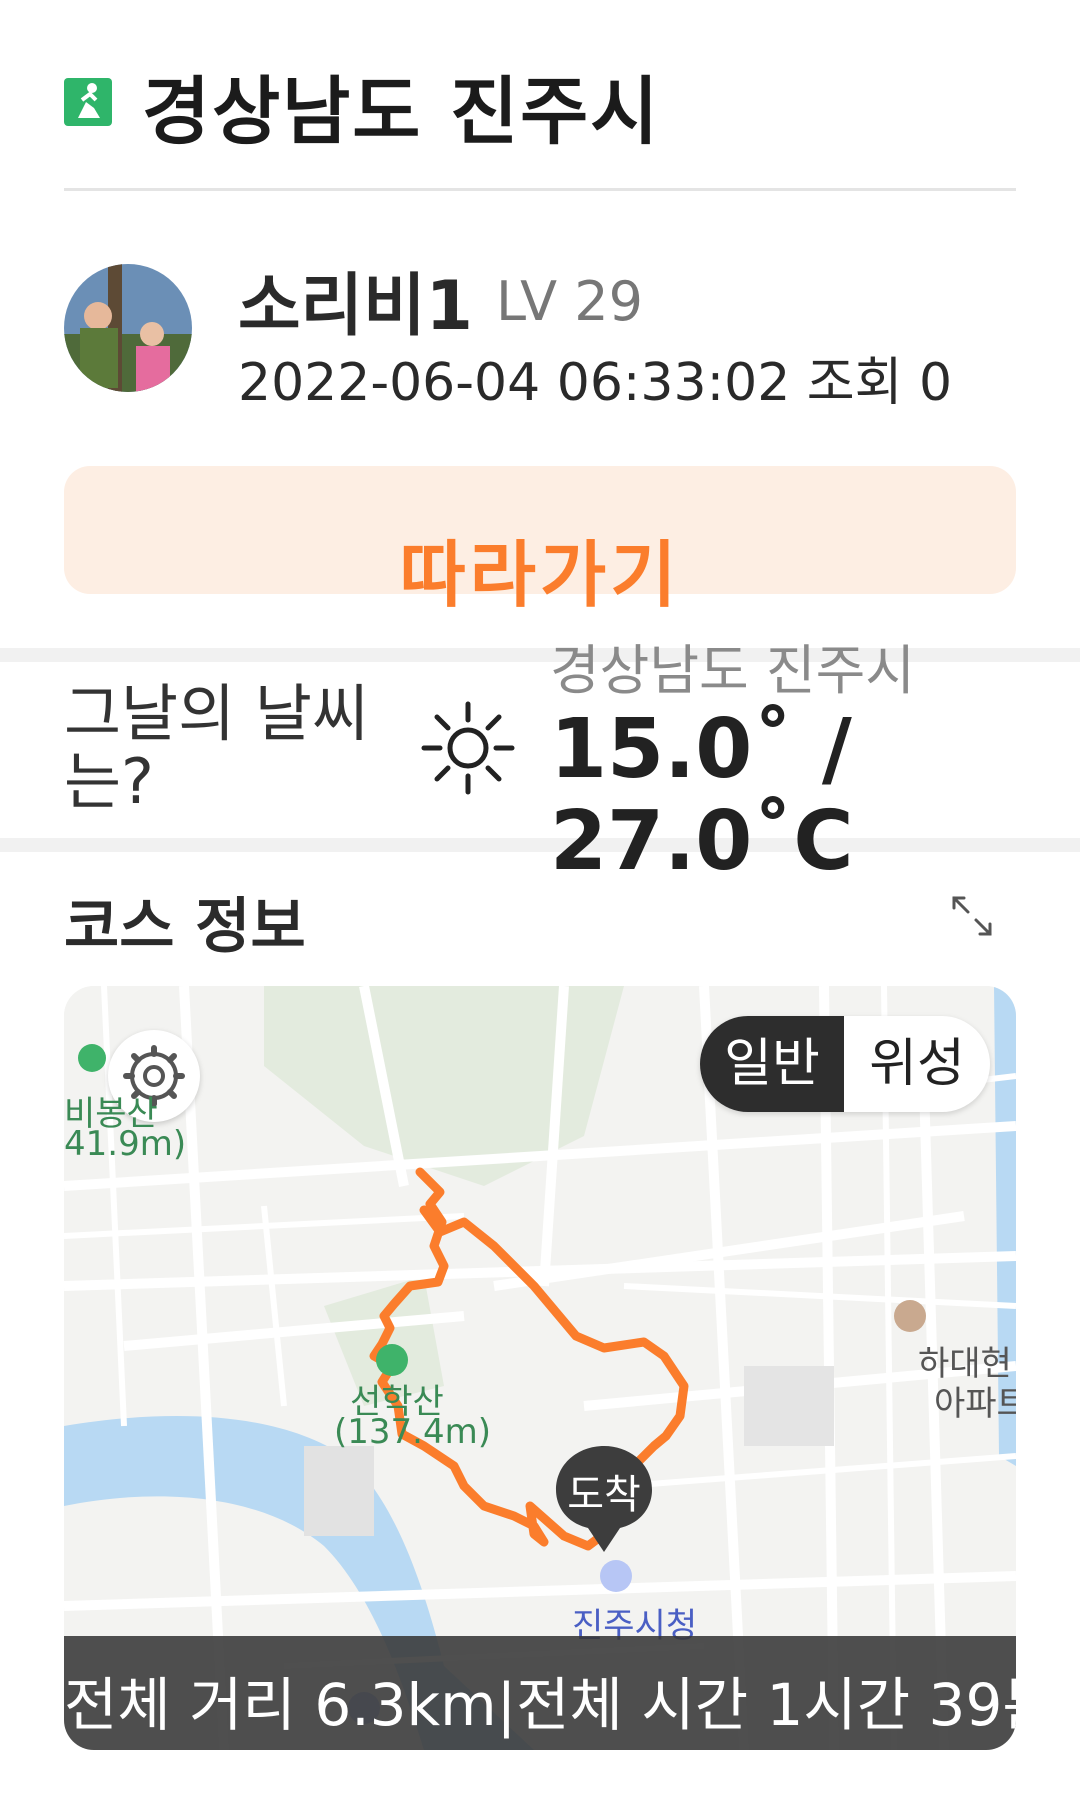 This screenshot has height=1796, width=1080. Describe the element at coordinates (917, 1064) in the screenshot. I see `map-type-satellite: 위성` at that location.